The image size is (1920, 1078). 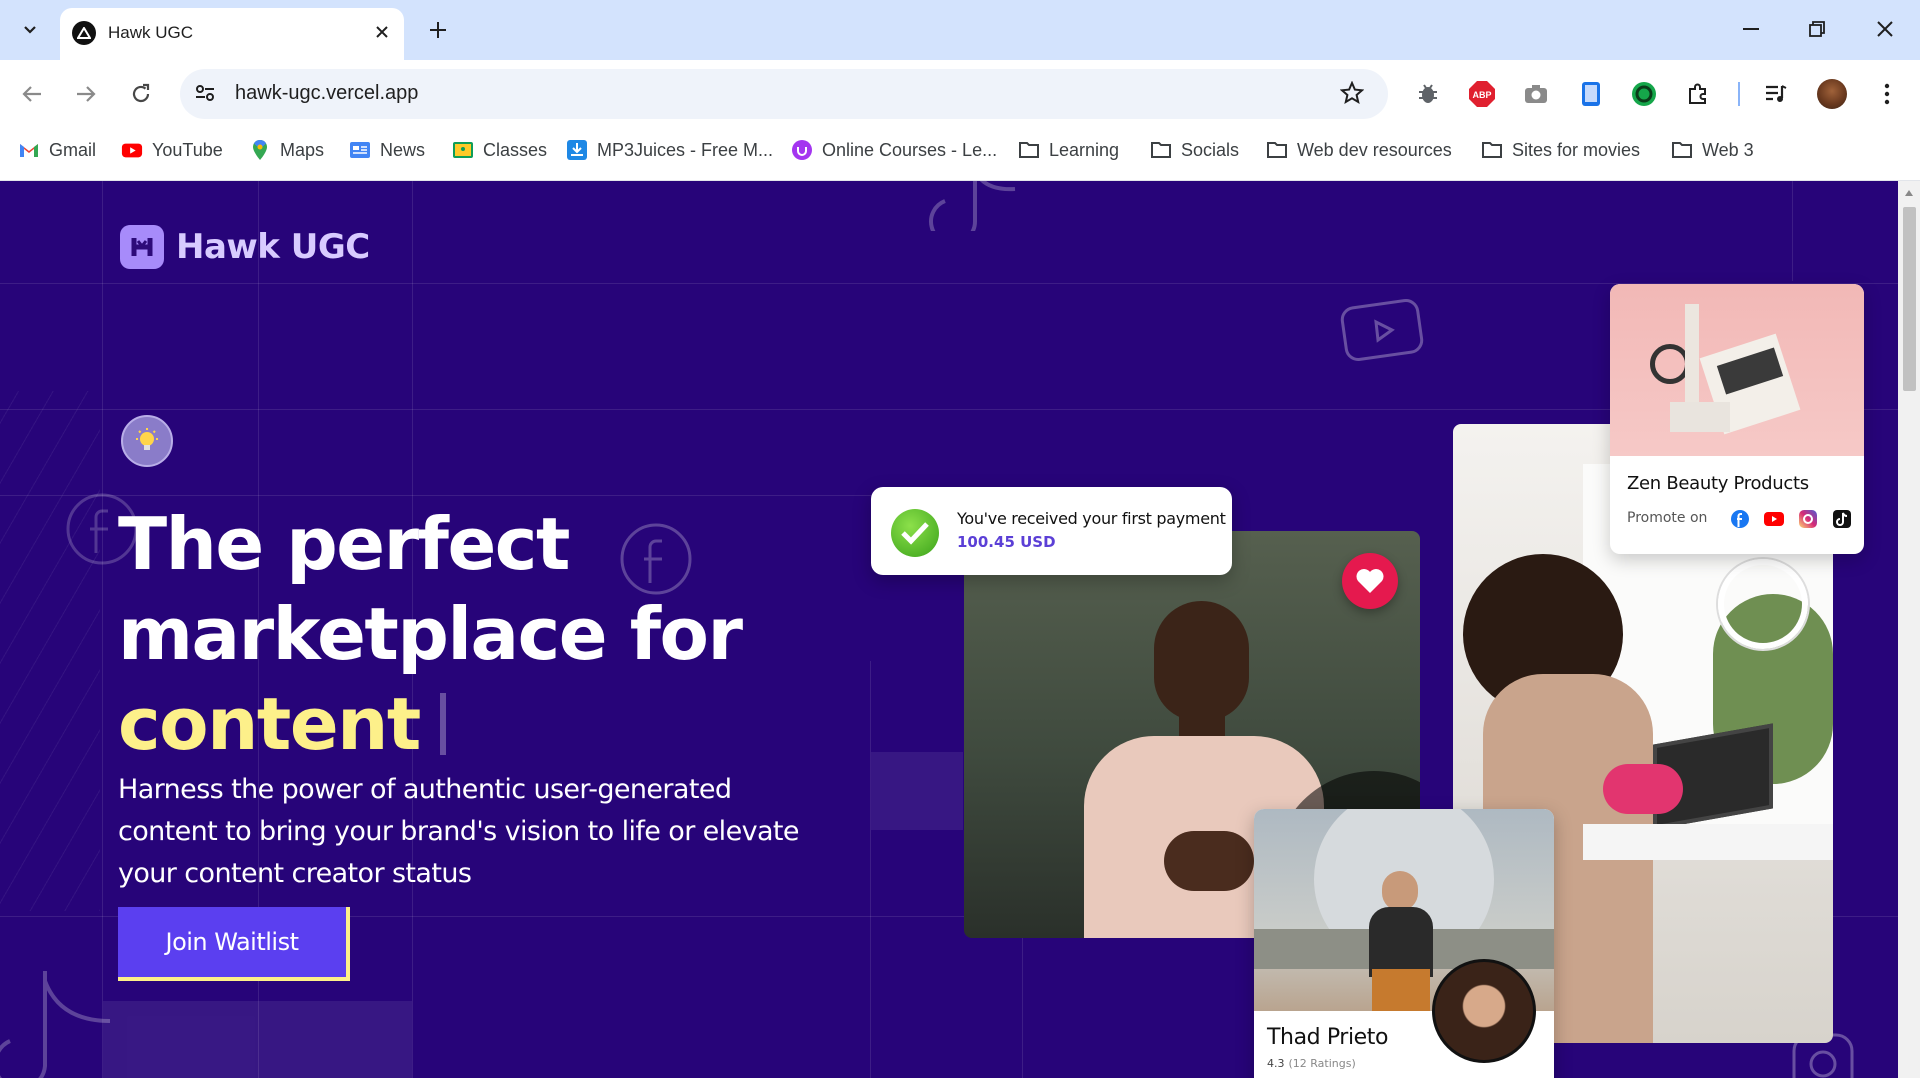 I want to click on tab-title: Hawk UGC, so click(x=151, y=32).